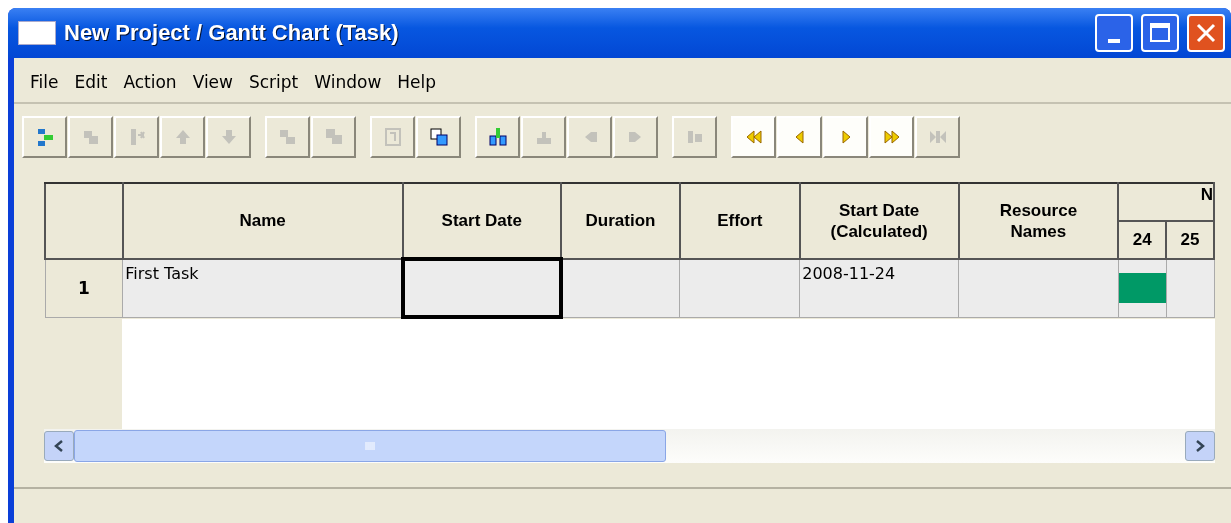 The height and width of the screenshot is (523, 1231). Describe the element at coordinates (37, 33) in the screenshot. I see `window-icon` at that location.